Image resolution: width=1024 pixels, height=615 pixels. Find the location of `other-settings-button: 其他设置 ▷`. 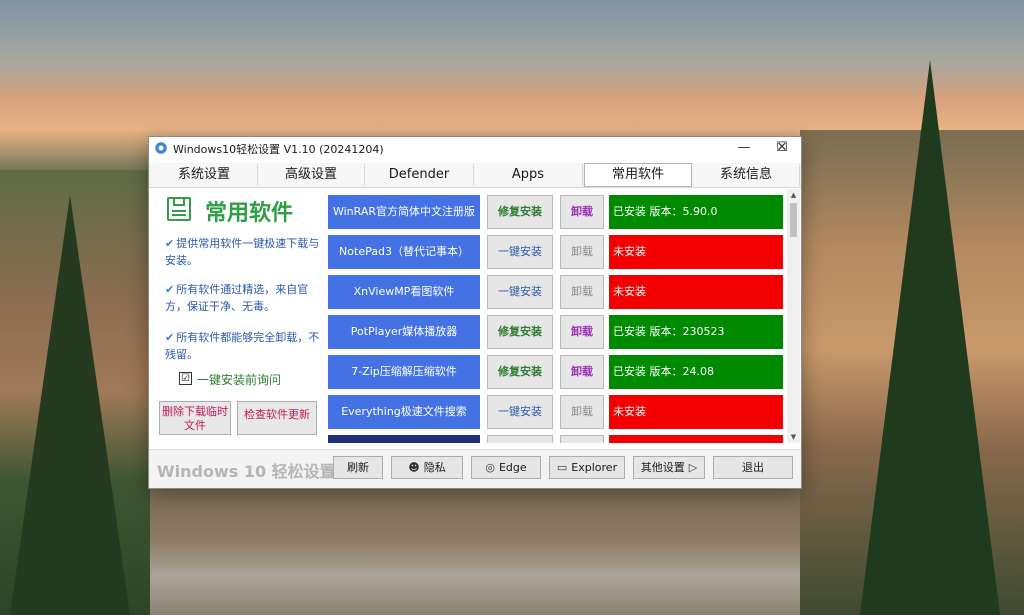

other-settings-button: 其他设置 ▷ is located at coordinates (669, 467).